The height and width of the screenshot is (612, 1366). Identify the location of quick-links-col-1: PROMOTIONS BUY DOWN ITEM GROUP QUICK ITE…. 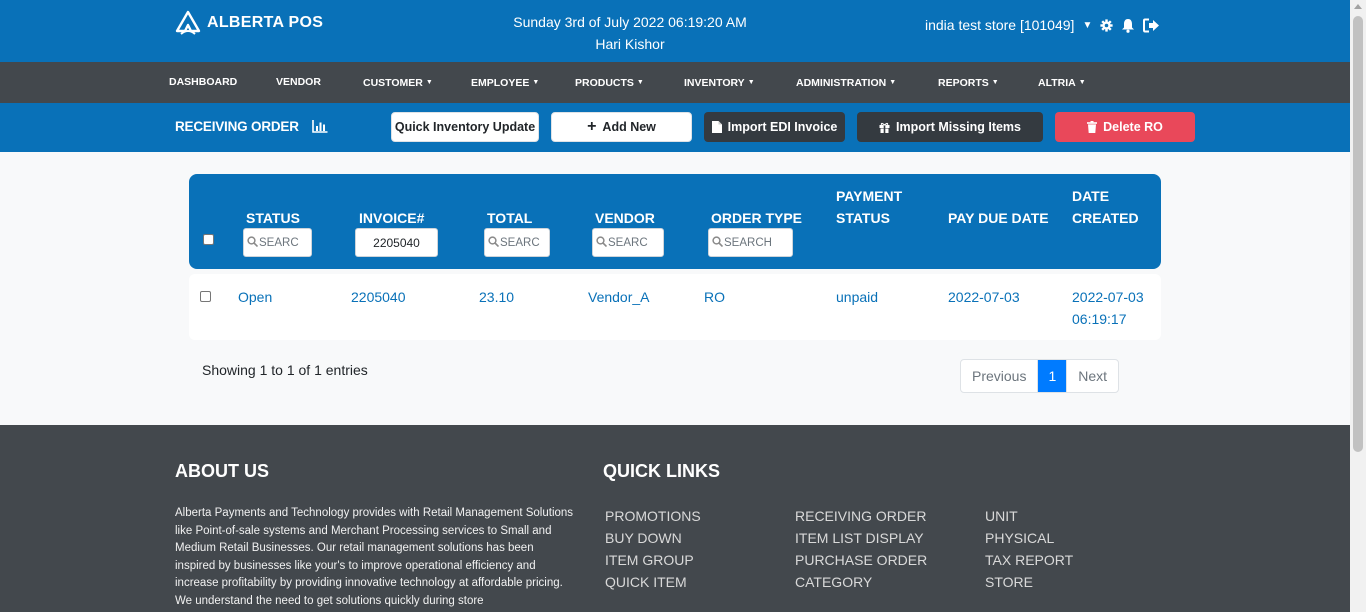
(653, 549).